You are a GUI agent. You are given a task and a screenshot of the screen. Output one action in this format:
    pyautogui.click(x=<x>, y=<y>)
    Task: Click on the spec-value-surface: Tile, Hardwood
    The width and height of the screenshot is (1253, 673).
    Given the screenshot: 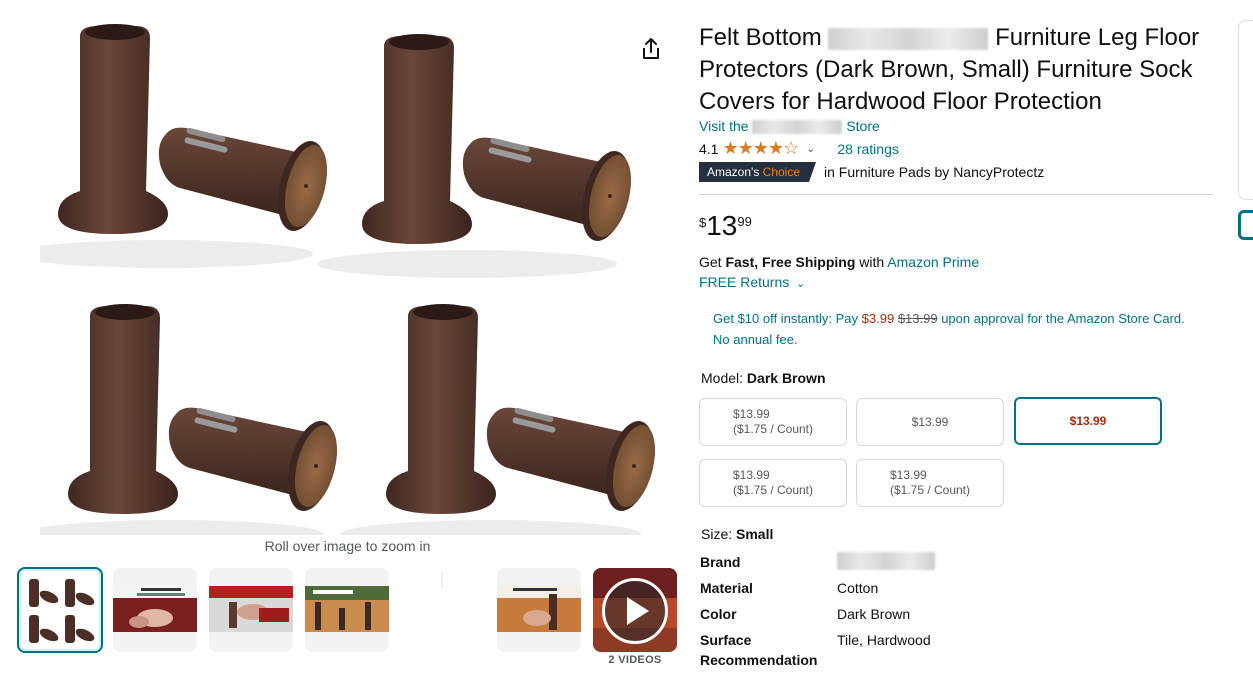 What is the action you would take?
    pyautogui.click(x=884, y=640)
    